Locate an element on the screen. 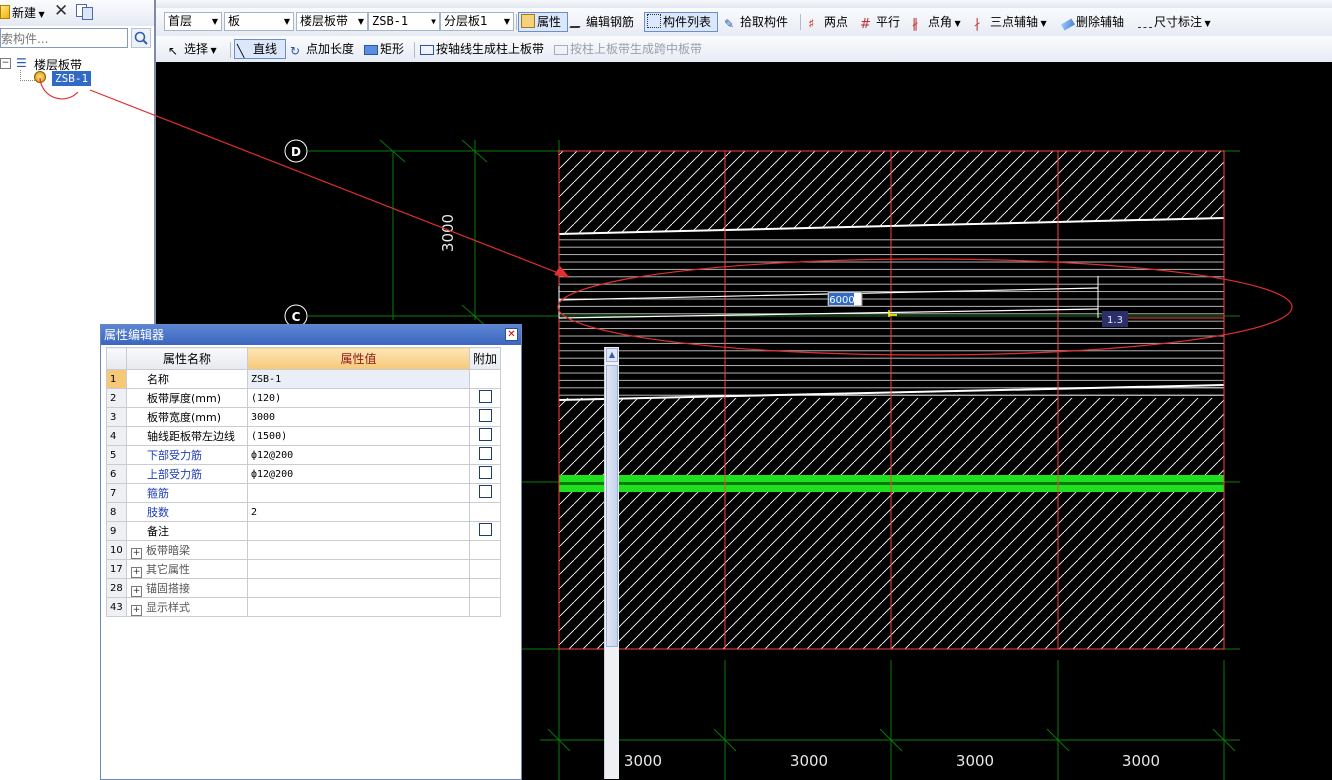 The height and width of the screenshot is (780, 1332). property-row: 3 板带宽度(mm) 3000 is located at coordinates (303, 417).